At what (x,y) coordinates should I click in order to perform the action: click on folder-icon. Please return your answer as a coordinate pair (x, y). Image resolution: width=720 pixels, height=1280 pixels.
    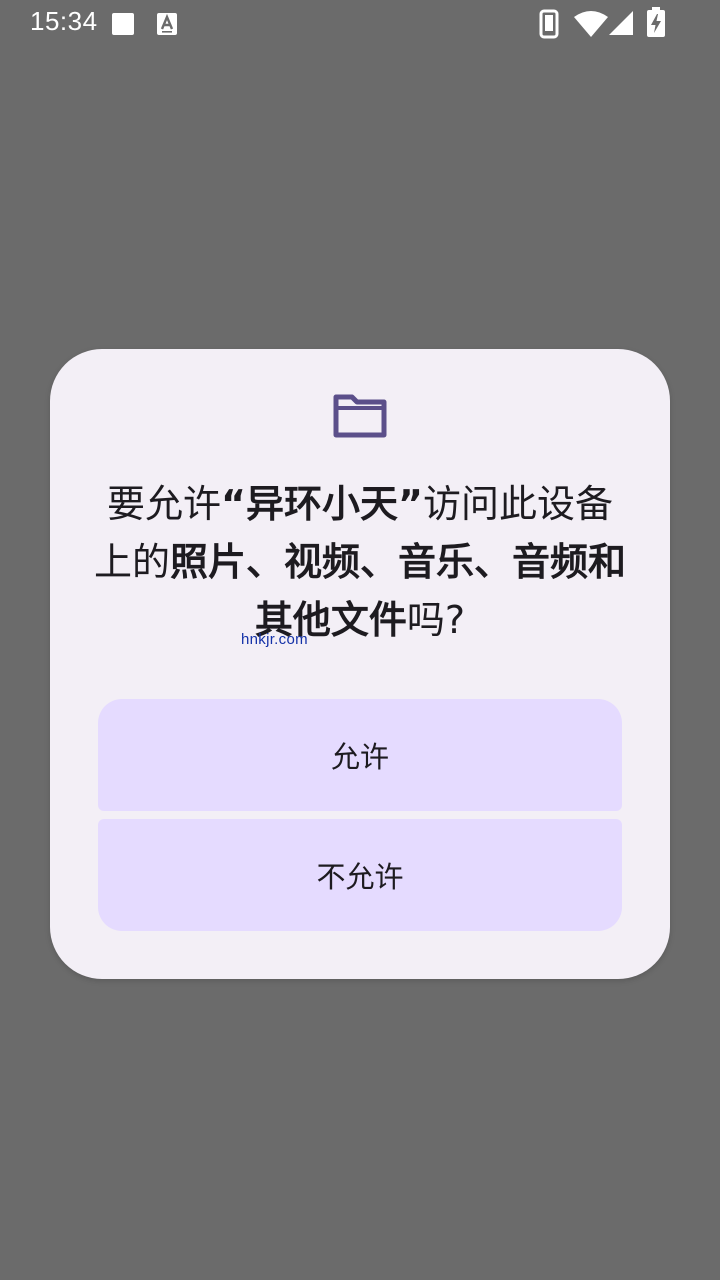
    Looking at the image, I should click on (360, 416).